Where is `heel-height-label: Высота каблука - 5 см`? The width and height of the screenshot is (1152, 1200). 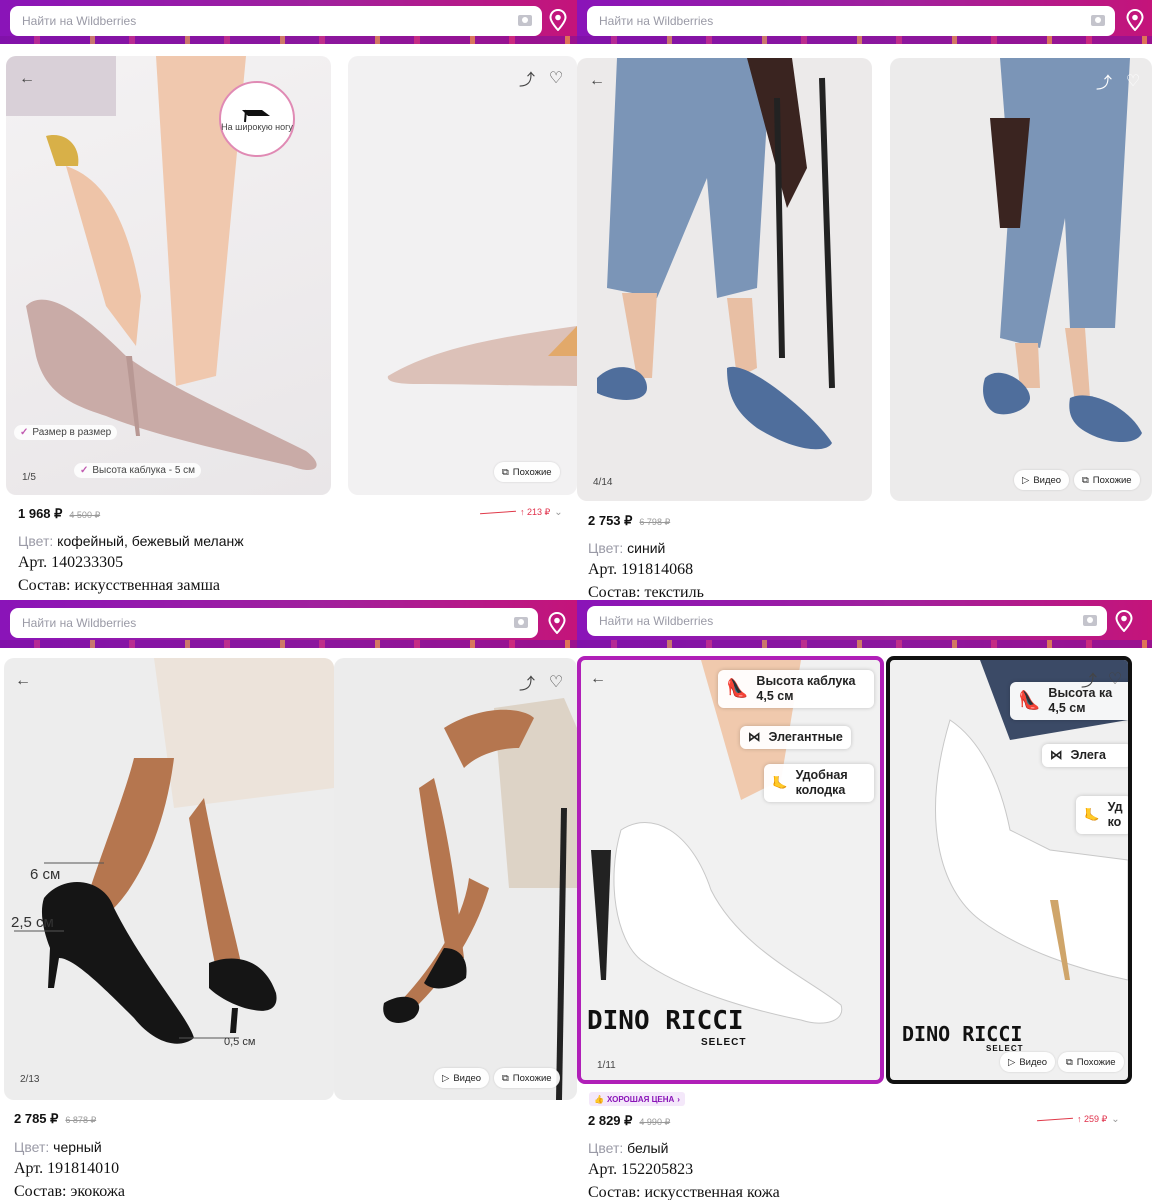 heel-height-label: Высота каблука - 5 см is located at coordinates (144, 470).